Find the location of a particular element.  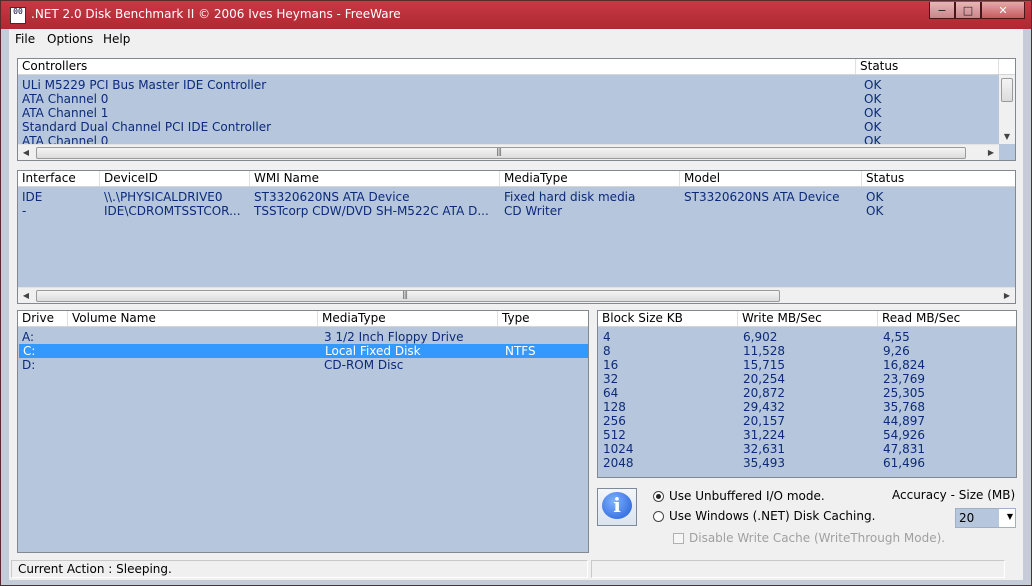

accuracy-select: 20 ▼ is located at coordinates (985, 518).